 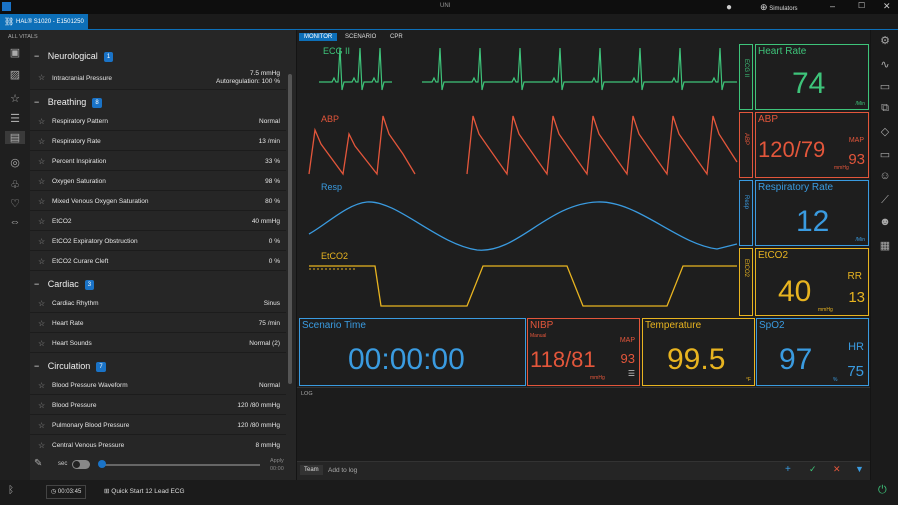 What do you see at coordinates (15, 184) in the screenshot?
I see `lungs-icon: ♧` at bounding box center [15, 184].